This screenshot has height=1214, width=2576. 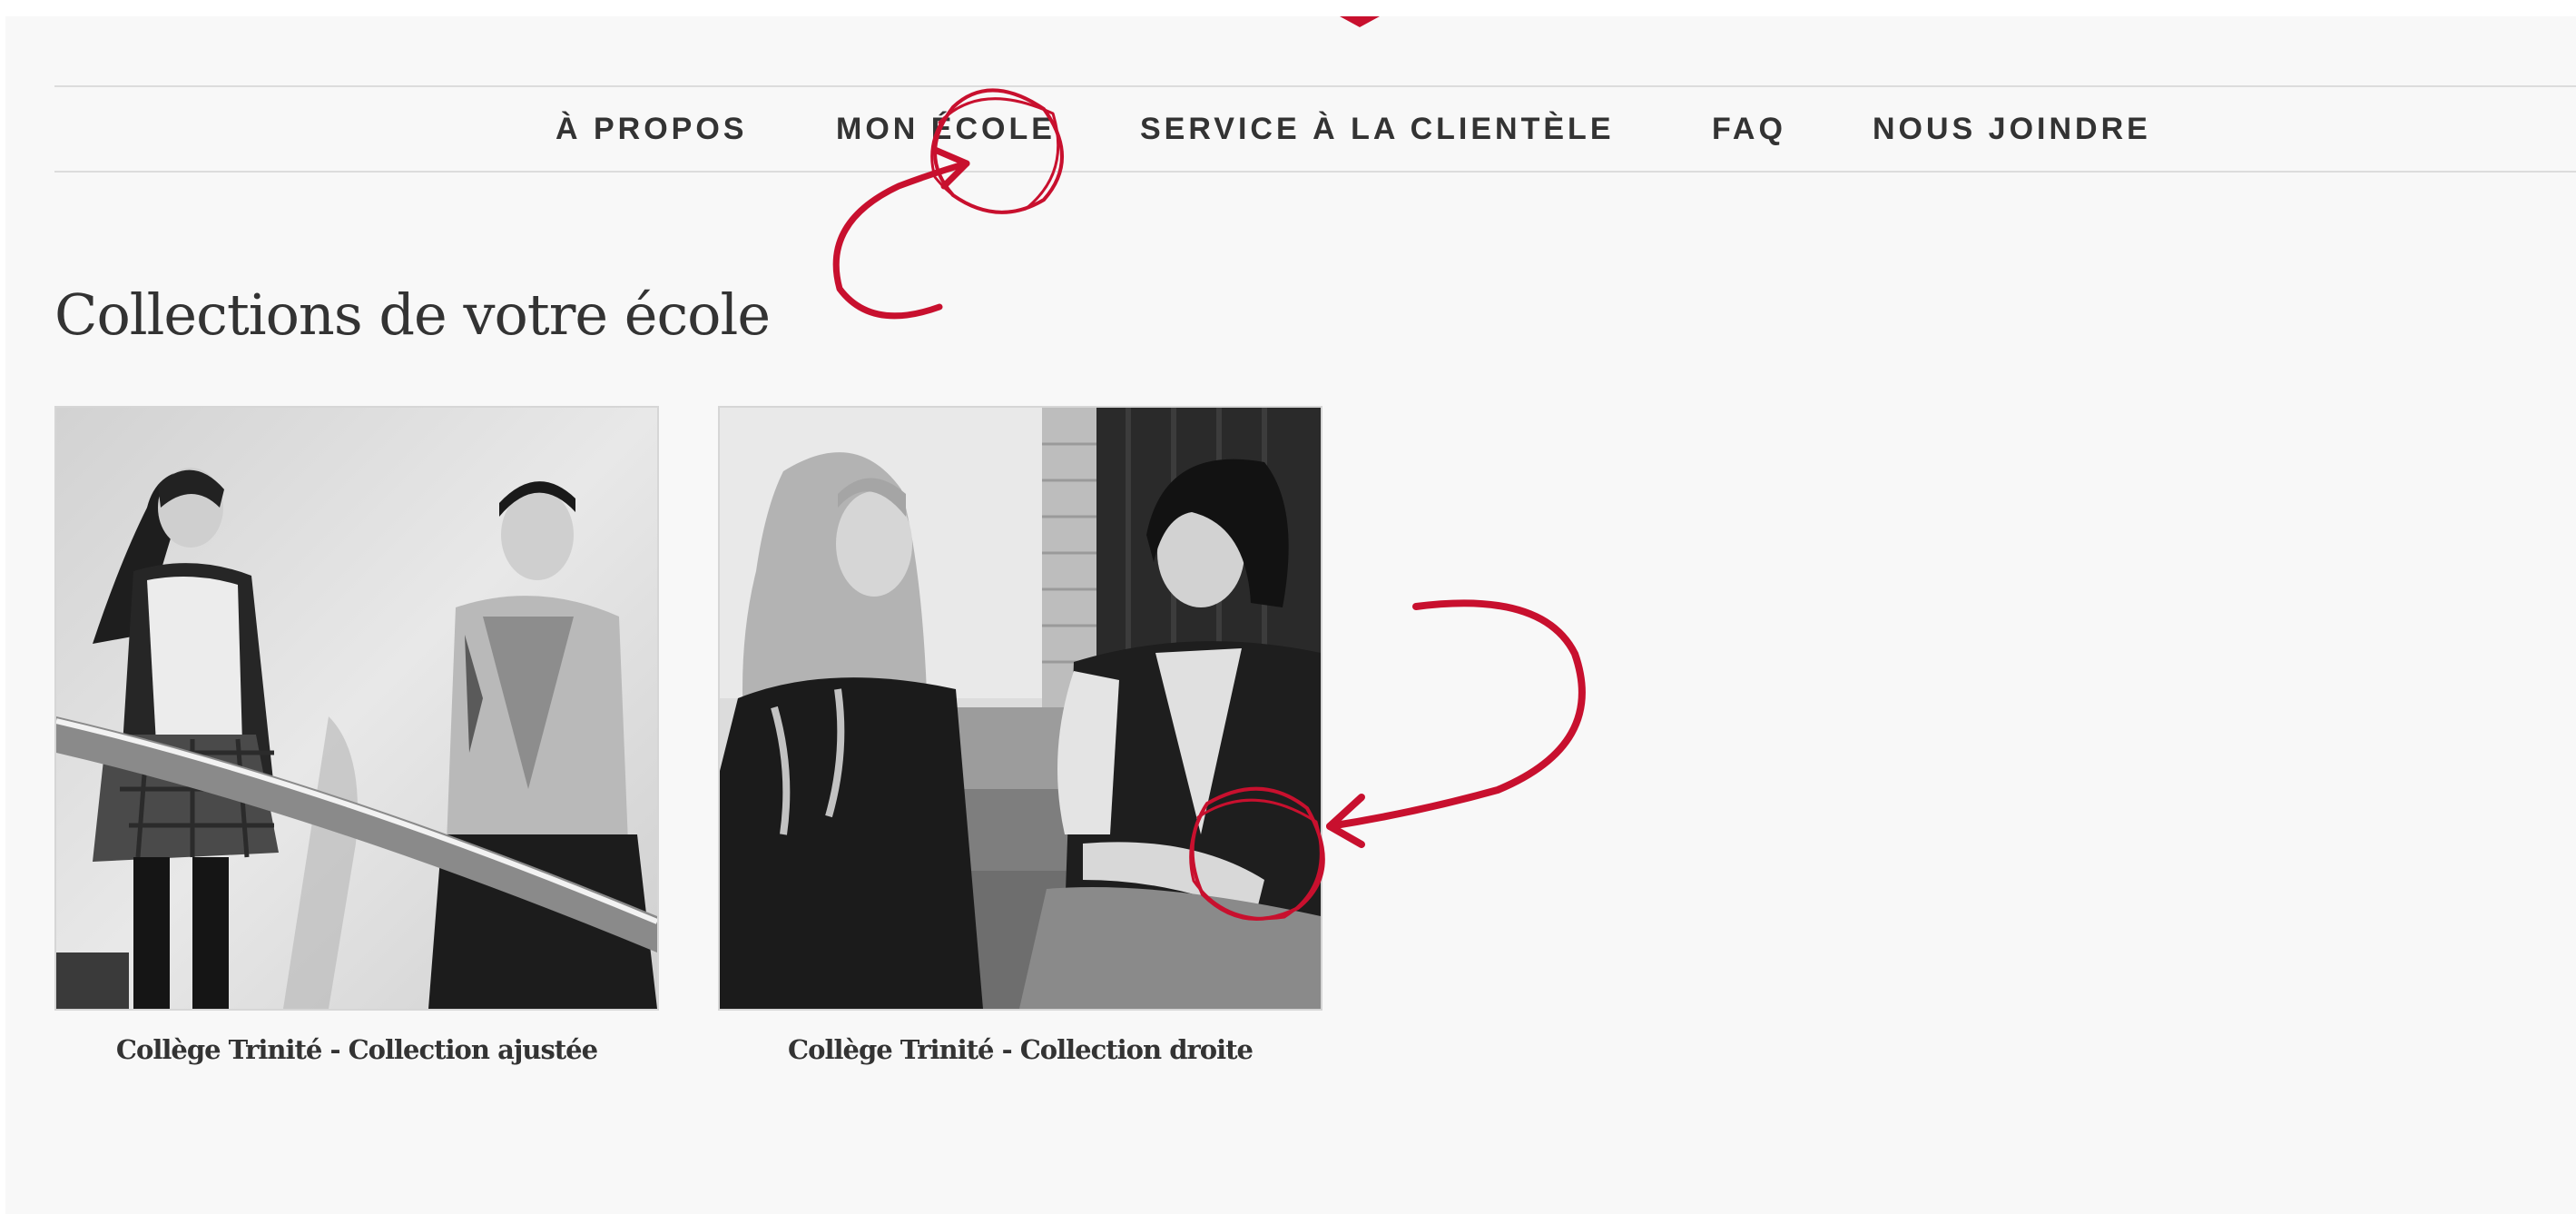 I want to click on collection-photo-droite, so click(x=1020, y=708).